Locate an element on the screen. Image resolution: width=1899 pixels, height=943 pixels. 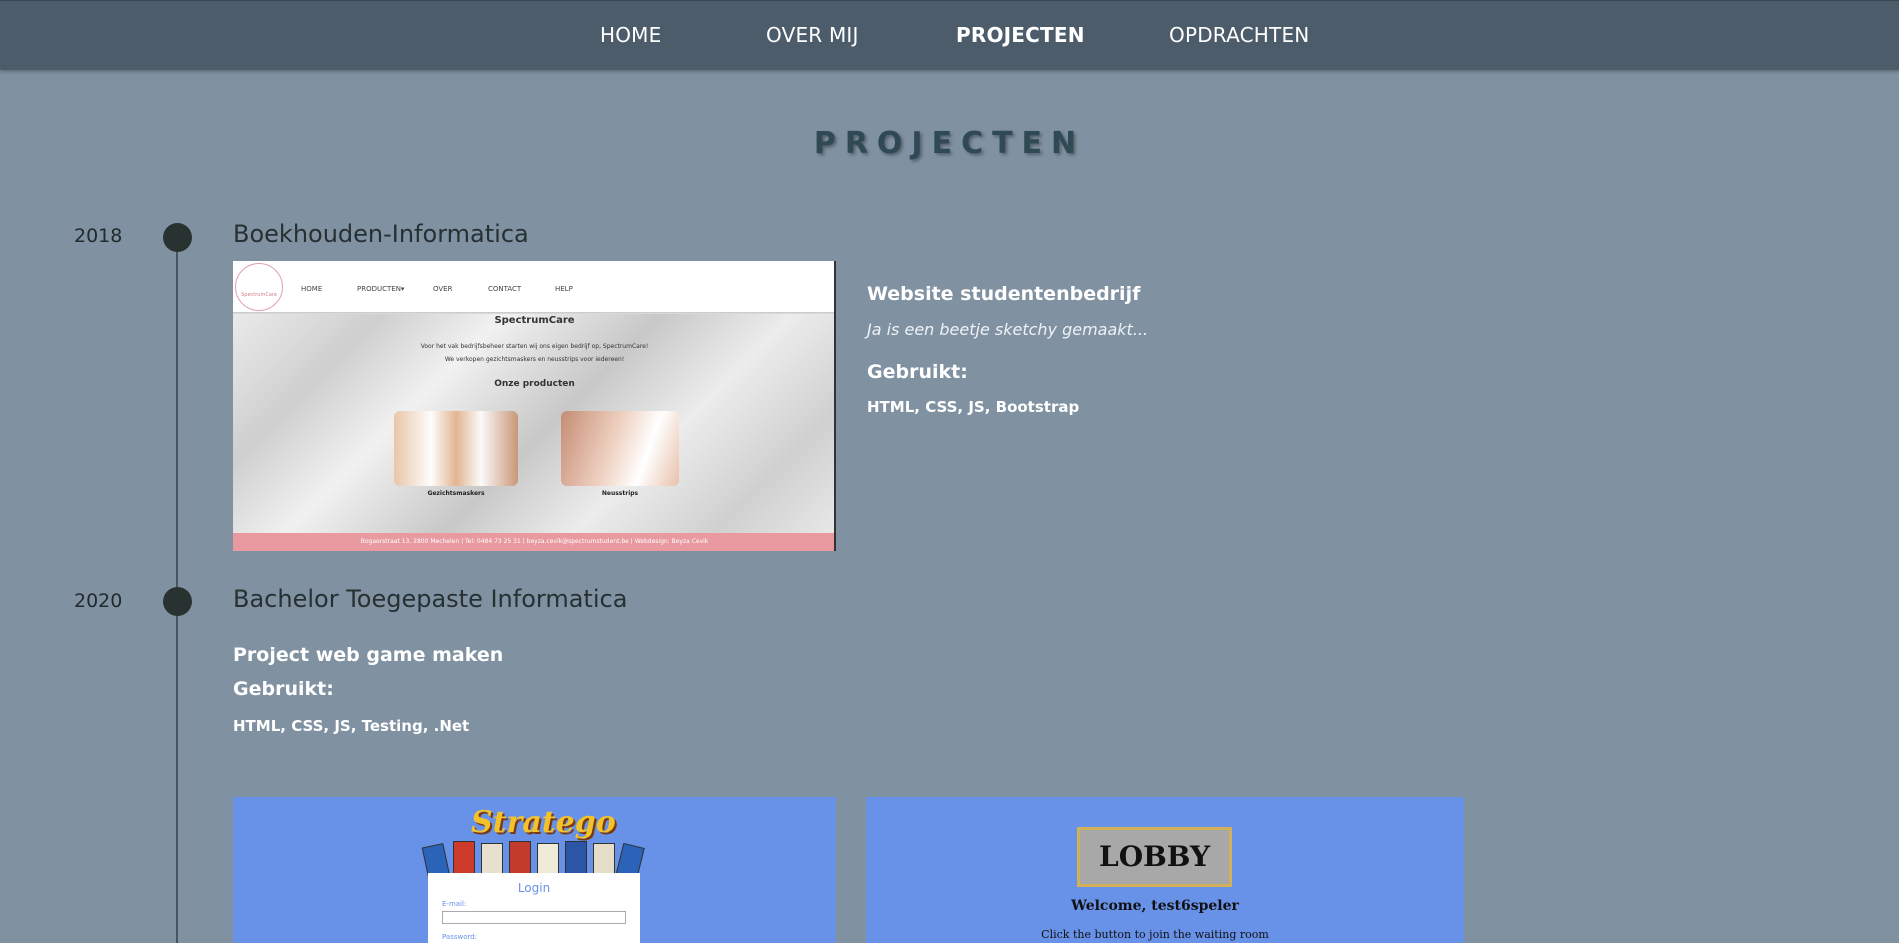
product-image-masks is located at coordinates (456, 448).